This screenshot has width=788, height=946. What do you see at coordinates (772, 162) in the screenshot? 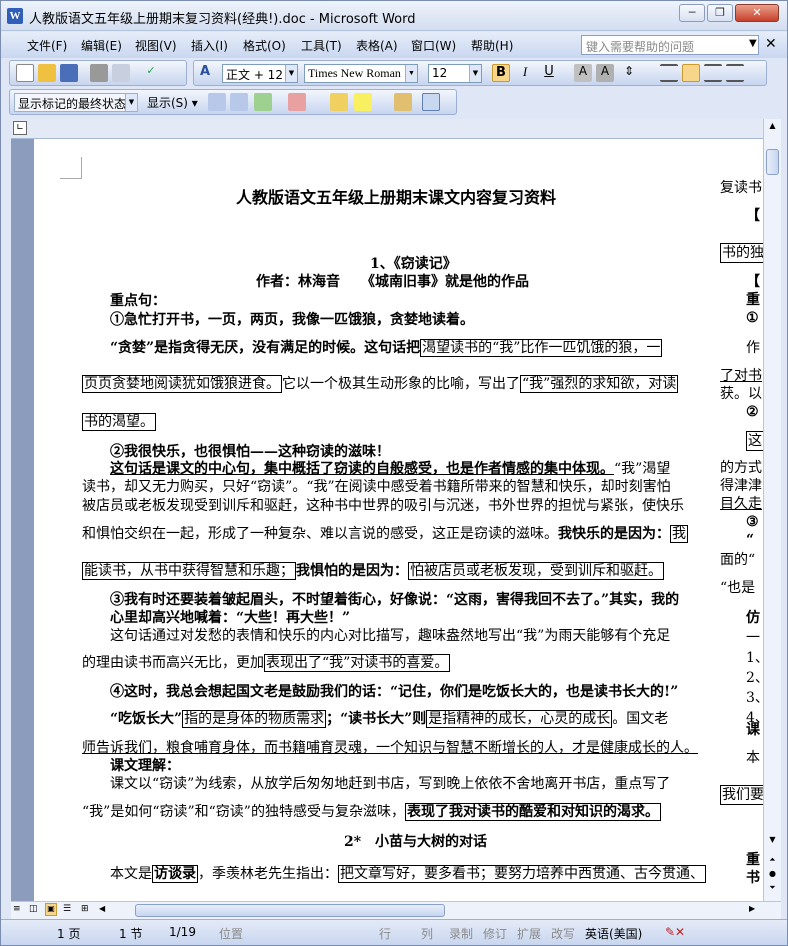
I see `vertical-scroll-thumb` at bounding box center [772, 162].